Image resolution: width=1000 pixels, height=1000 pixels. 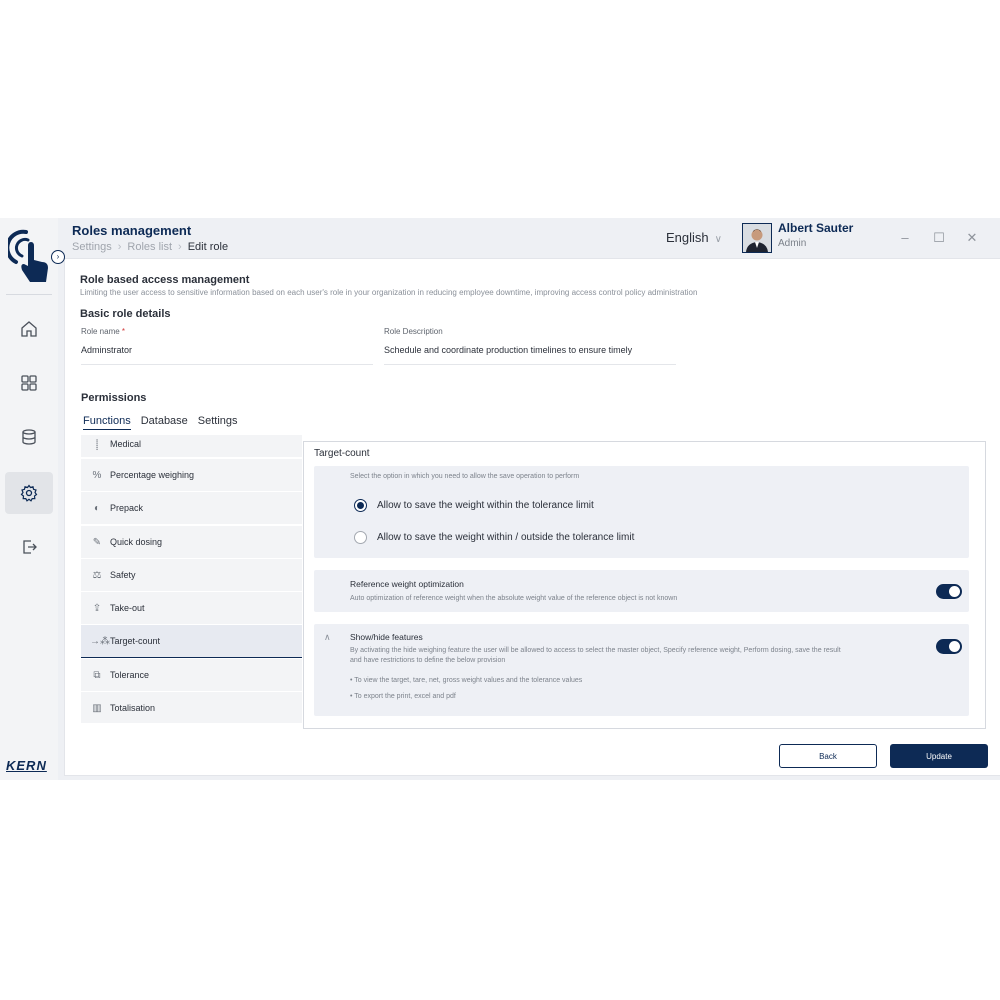 I want to click on rail-item-logout, so click(x=29, y=547).